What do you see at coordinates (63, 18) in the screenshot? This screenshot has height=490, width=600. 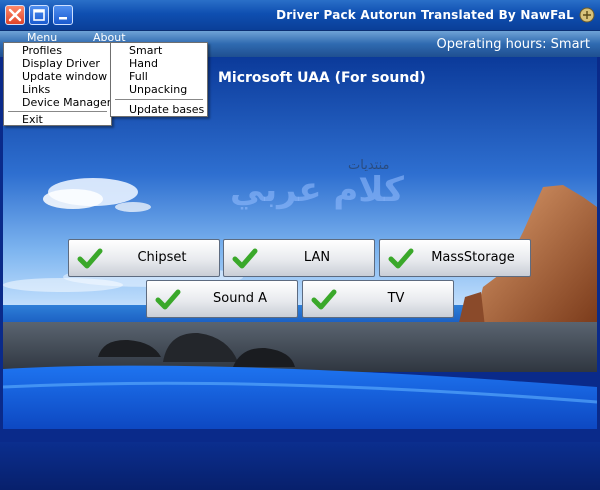 I see `minimize-icon` at bounding box center [63, 18].